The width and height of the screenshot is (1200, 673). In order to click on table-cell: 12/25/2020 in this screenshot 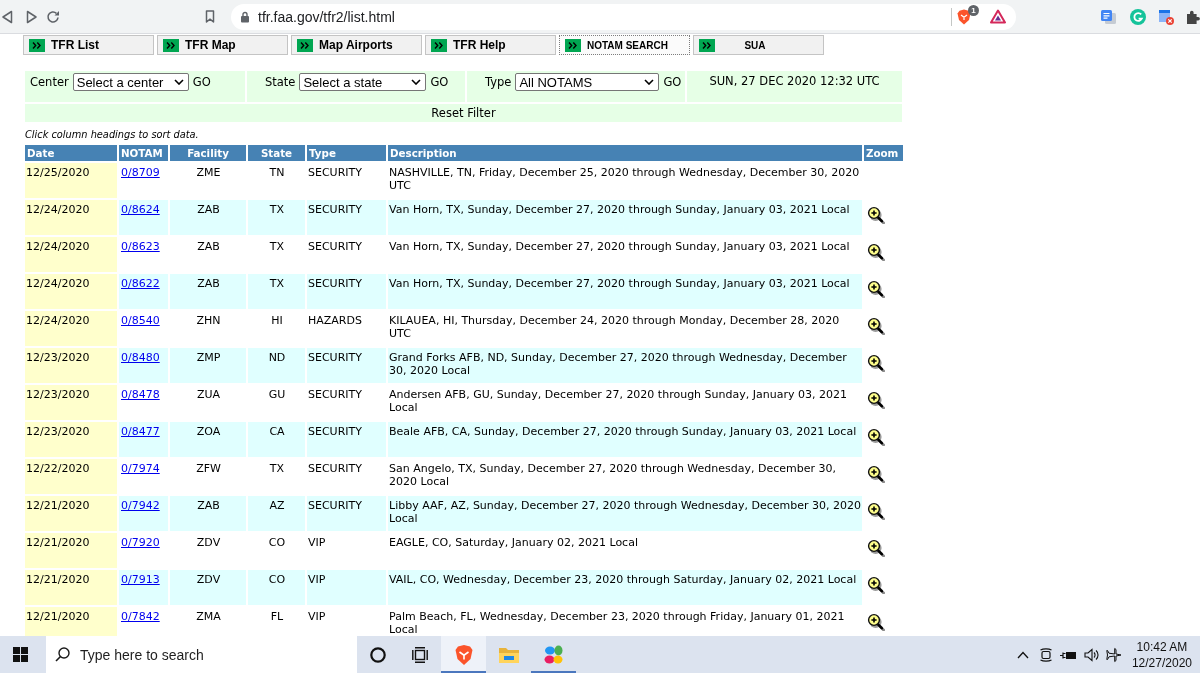, I will do `click(71, 180)`.